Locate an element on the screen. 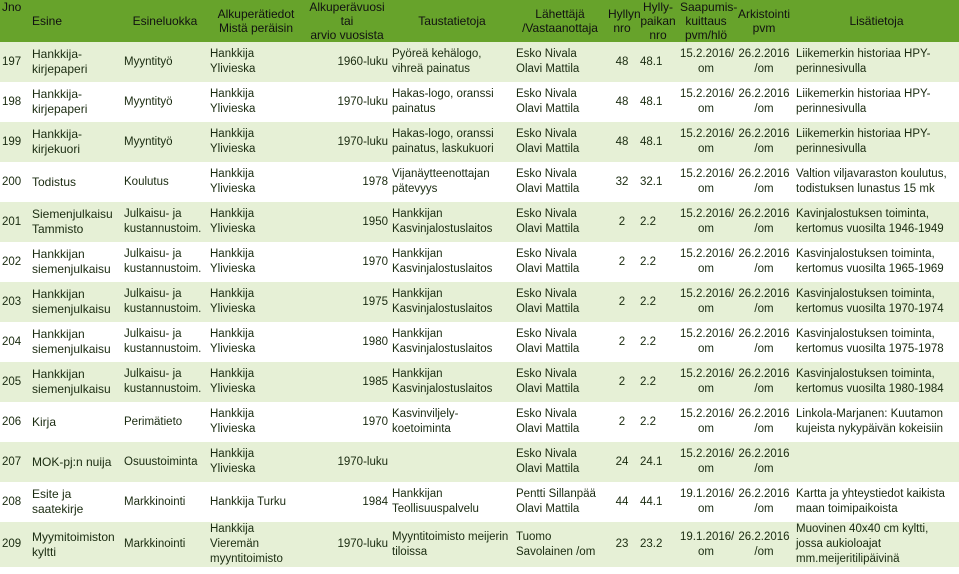 The height and width of the screenshot is (574, 959). cell-hyllyn-nro: 44 is located at coordinates (622, 502).